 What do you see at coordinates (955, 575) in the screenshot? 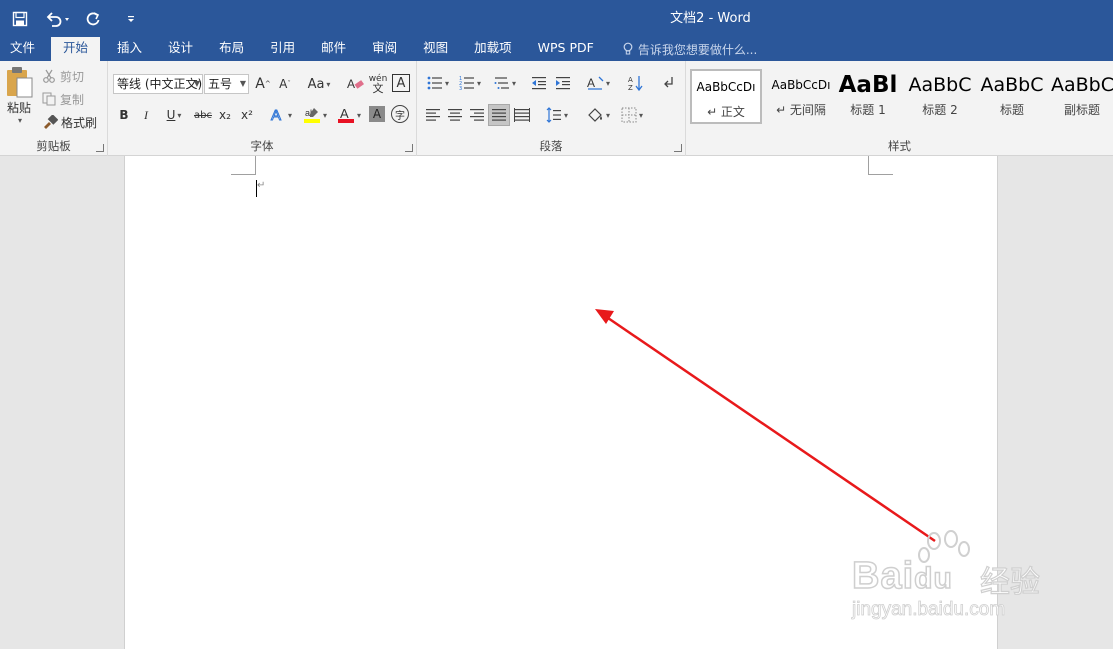
I see `baidu-watermark: Baidu 经验 jingyan.baidu.com` at bounding box center [955, 575].